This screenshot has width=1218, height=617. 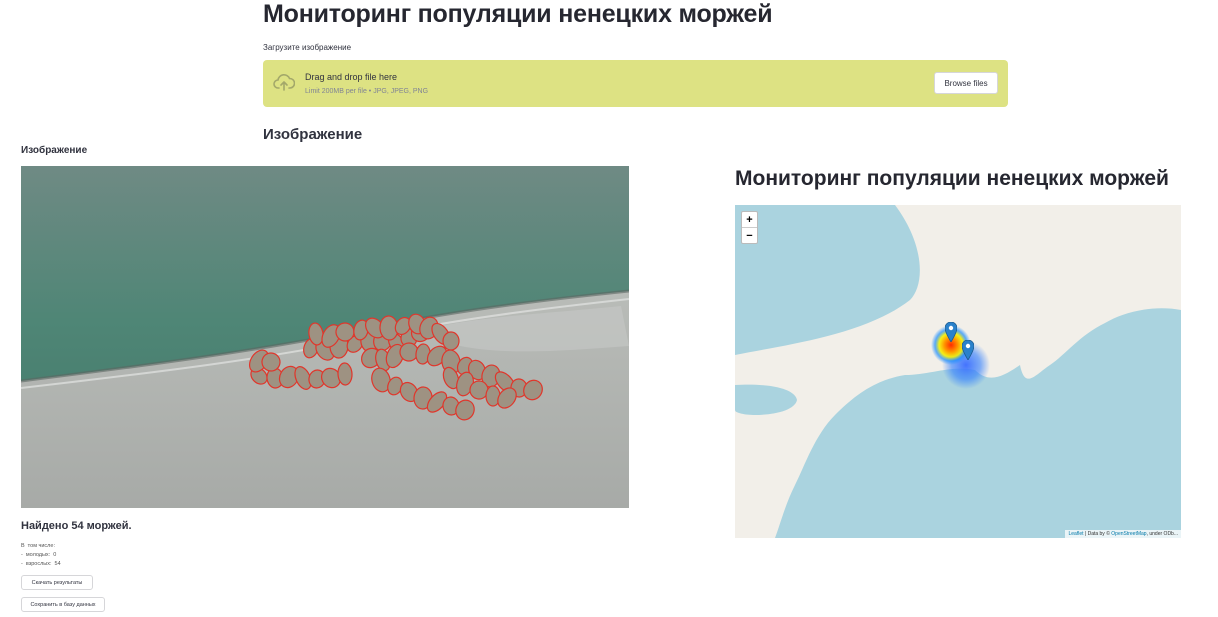 I want to click on zoom-out-button: −, so click(x=749, y=236).